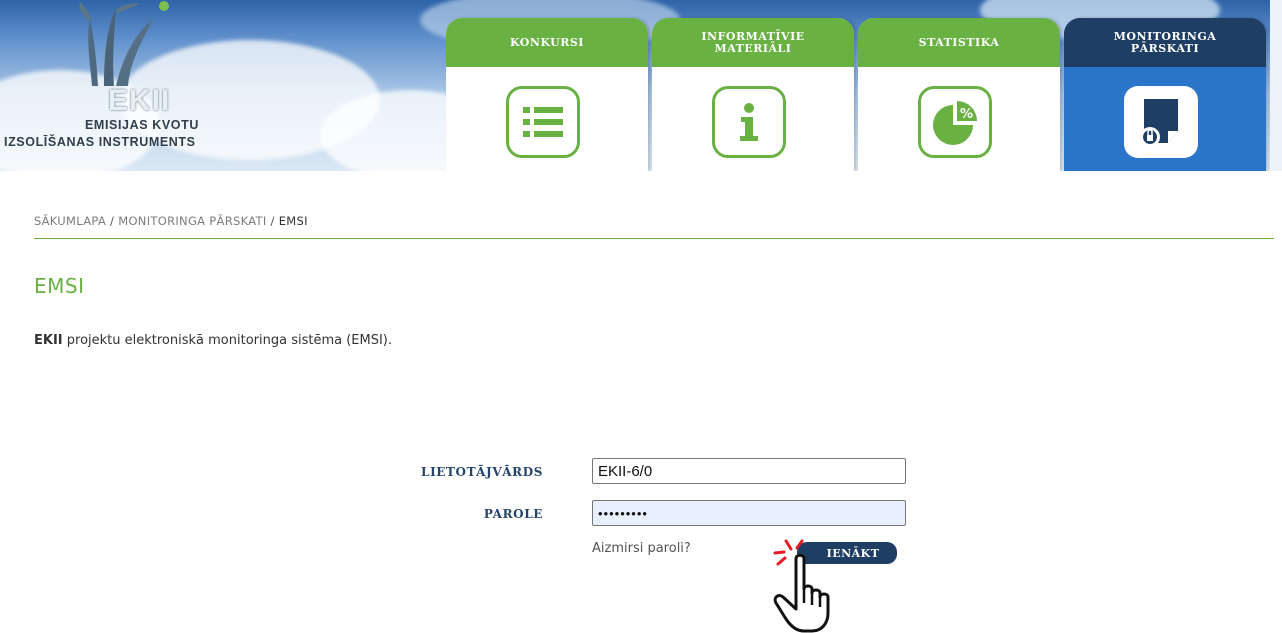 This screenshot has width=1282, height=633. I want to click on nav-tab-label: KONKURSI, so click(547, 42).